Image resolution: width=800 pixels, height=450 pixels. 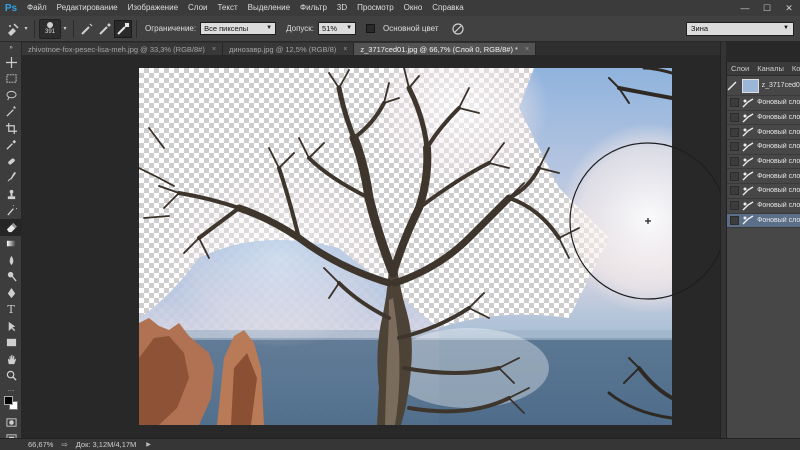 I want to click on marquee-tool-icon, so click(x=11, y=79).